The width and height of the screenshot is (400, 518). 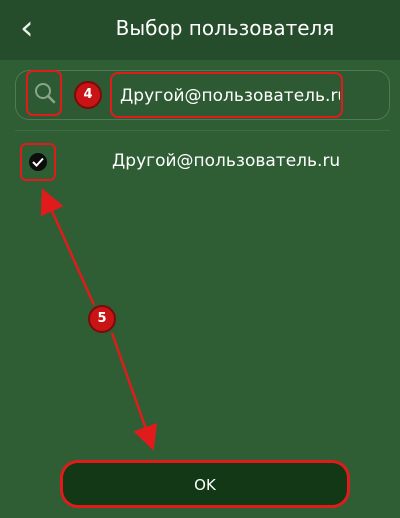 What do you see at coordinates (102, 319) in the screenshot?
I see `step-badge-5: 5` at bounding box center [102, 319].